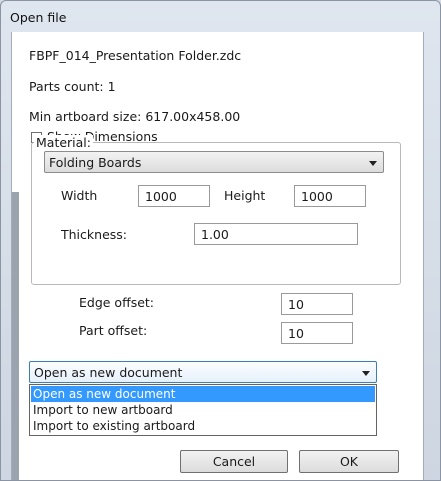 The height and width of the screenshot is (481, 441). I want to click on material-group-title: Material:, so click(63, 142).